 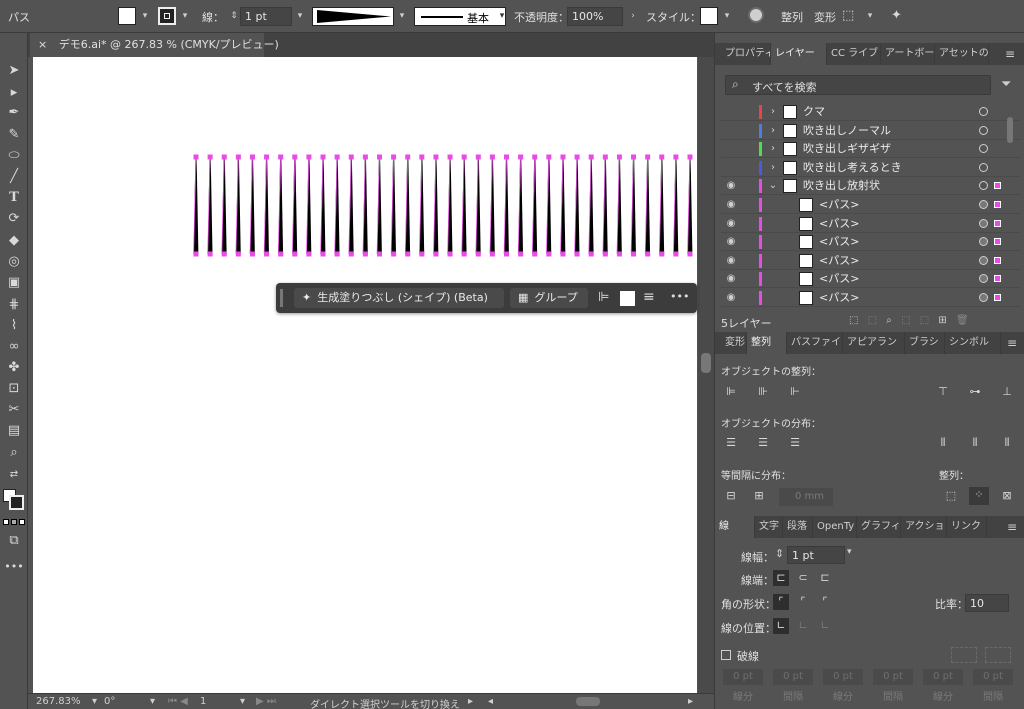 I want to click on selection-indicator, so click(x=997, y=186).